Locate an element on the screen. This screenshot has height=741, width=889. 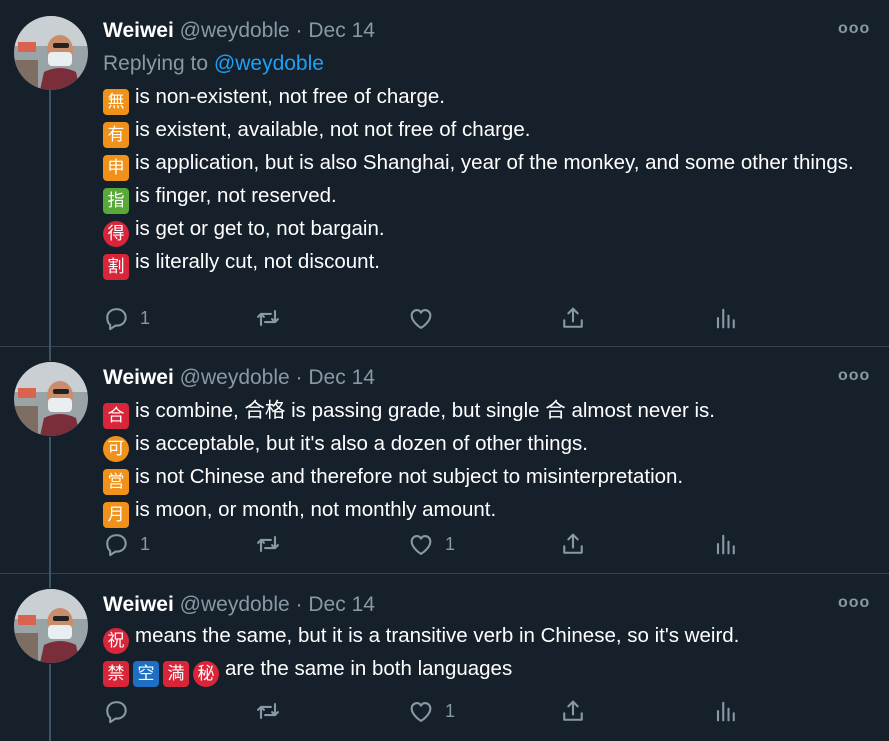
emoji-glyph: 申 is located at coordinates (116, 168).